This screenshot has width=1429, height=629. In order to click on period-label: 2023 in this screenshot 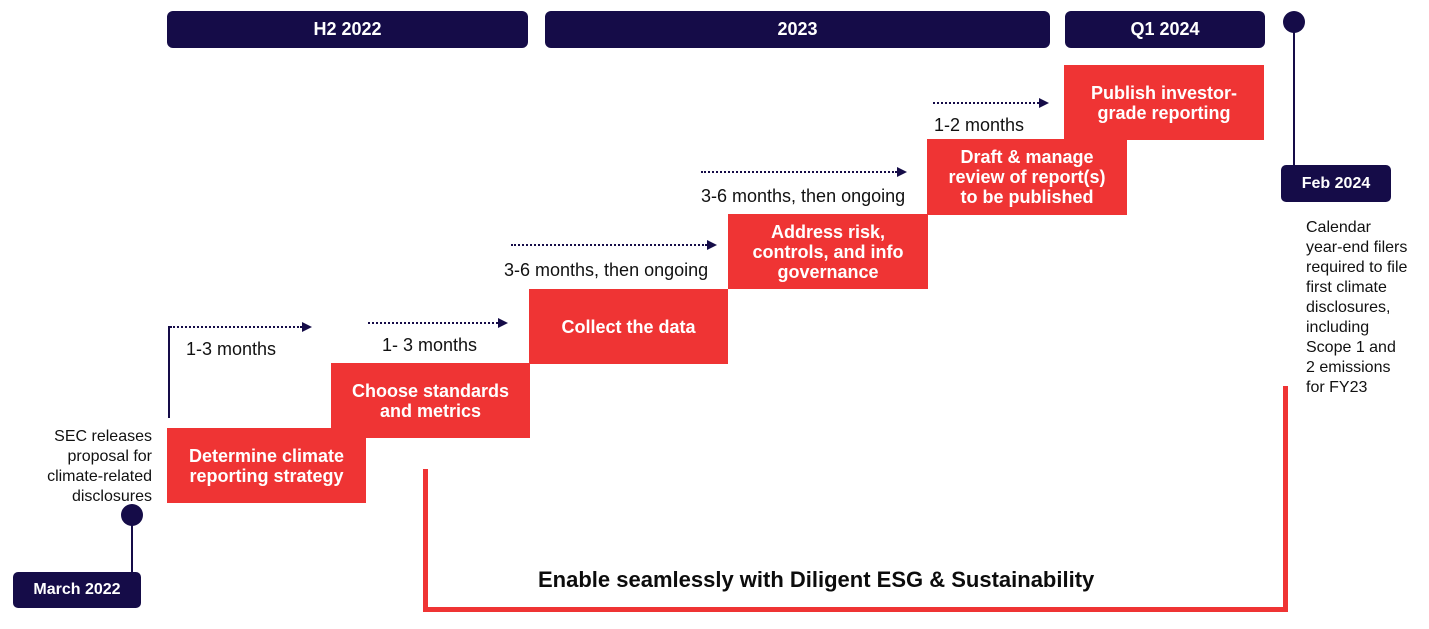, I will do `click(797, 29)`.